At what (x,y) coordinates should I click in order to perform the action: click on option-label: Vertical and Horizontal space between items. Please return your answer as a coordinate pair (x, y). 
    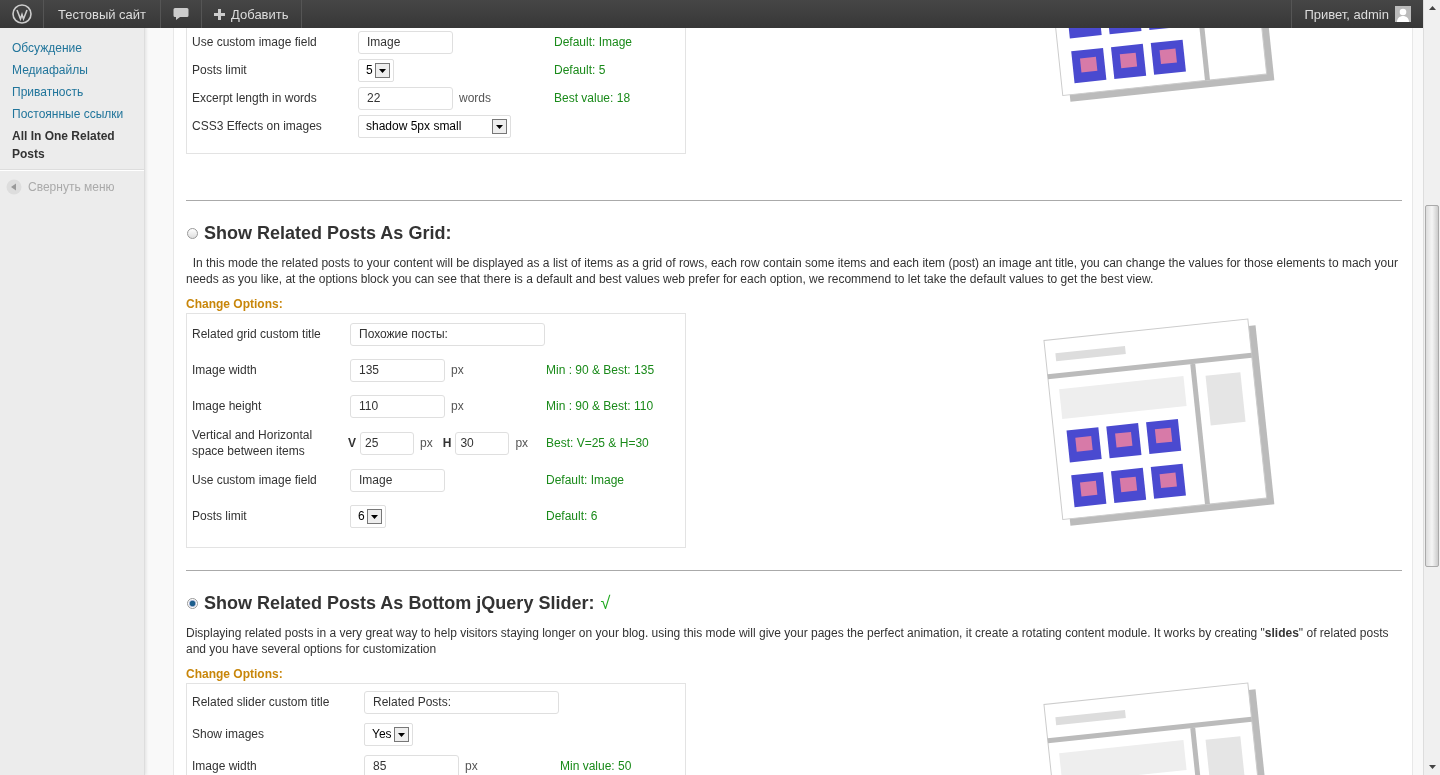
    Looking at the image, I should click on (253, 443).